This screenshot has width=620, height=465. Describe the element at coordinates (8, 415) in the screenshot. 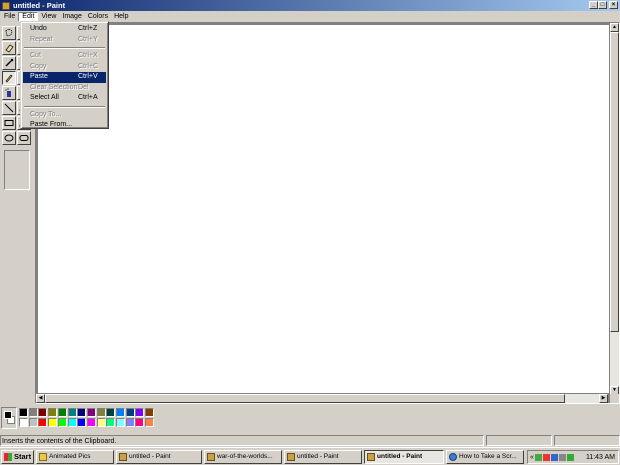

I see `foreground-color` at that location.